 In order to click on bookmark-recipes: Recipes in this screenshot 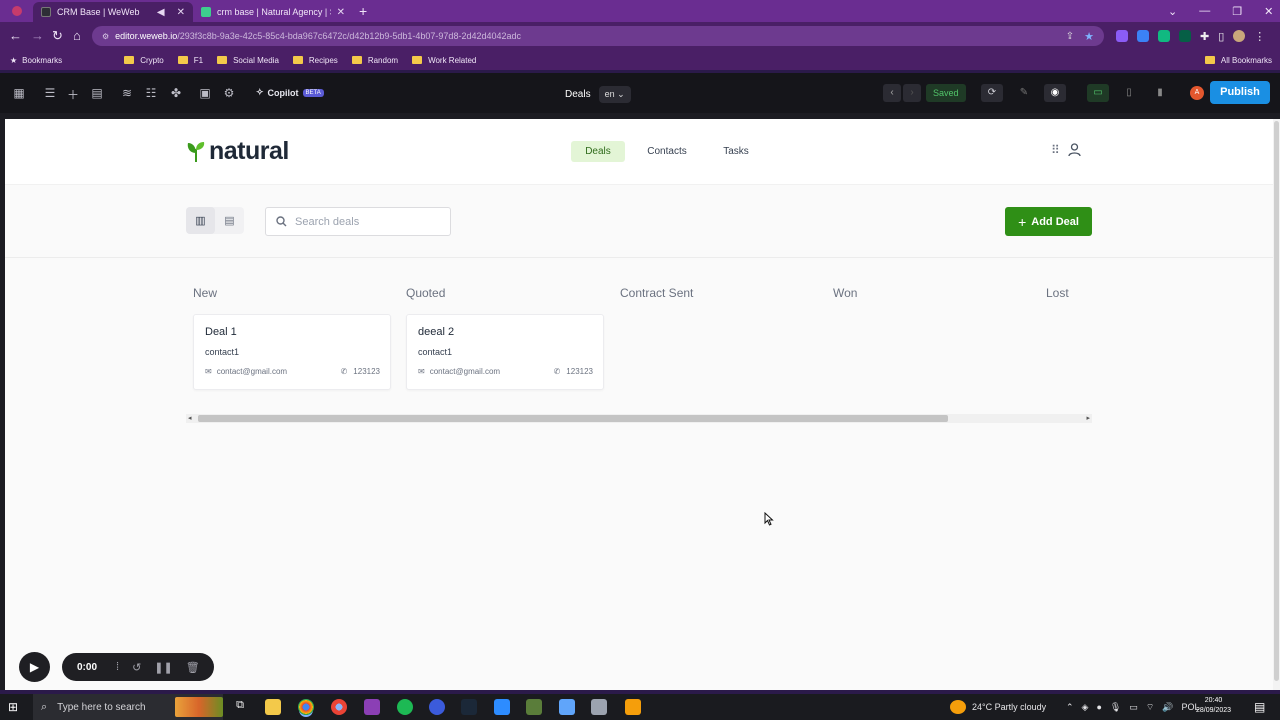, I will do `click(315, 60)`.